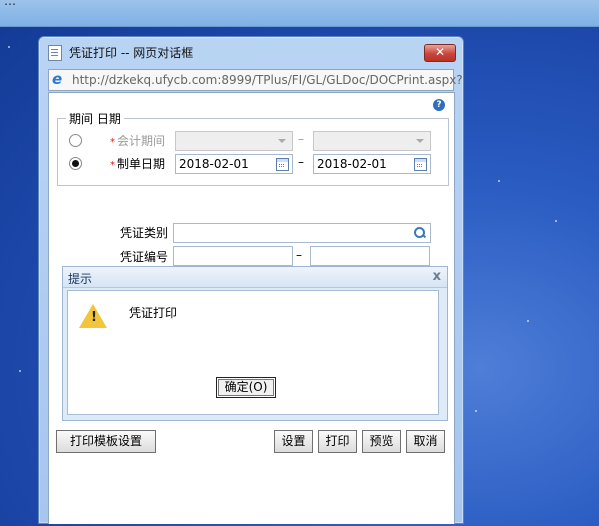  I want to click on window-close-button: ✕, so click(440, 53).